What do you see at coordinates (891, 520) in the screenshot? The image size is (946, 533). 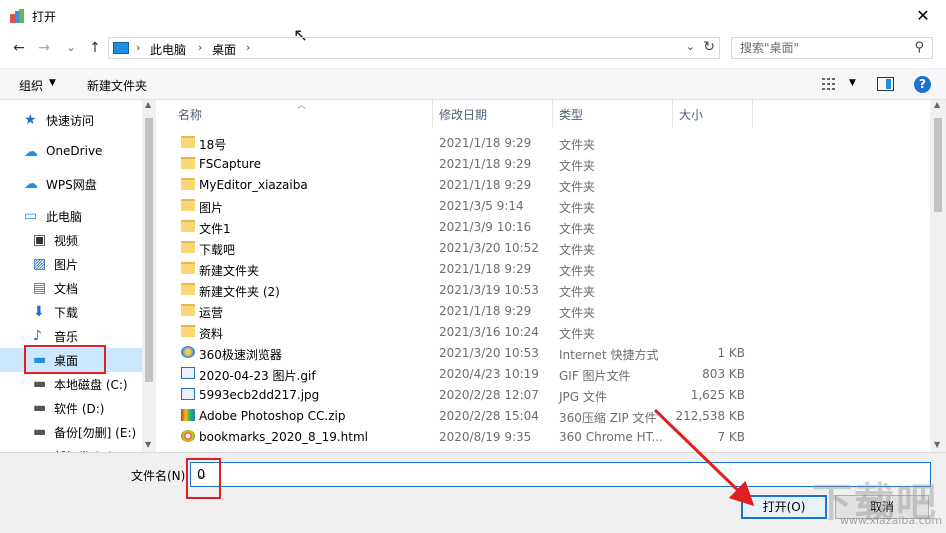 I see `watermark-url: www.xiazaiba.com` at bounding box center [891, 520].